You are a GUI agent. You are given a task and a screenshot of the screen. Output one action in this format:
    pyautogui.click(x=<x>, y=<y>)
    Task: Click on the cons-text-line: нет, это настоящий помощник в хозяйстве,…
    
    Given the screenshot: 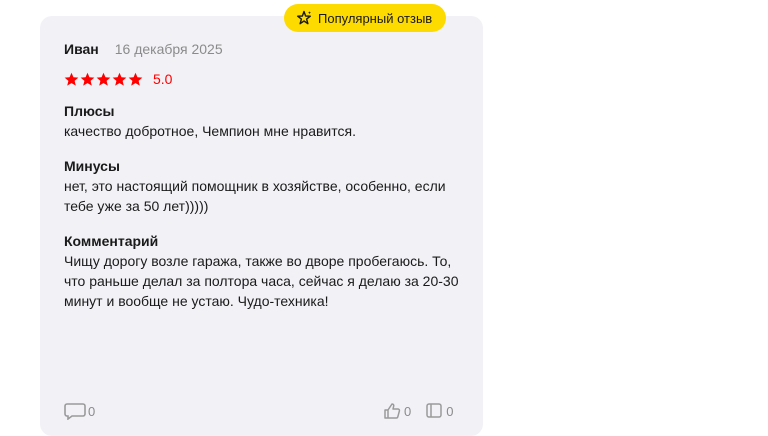 What is the action you would take?
    pyautogui.click(x=255, y=186)
    